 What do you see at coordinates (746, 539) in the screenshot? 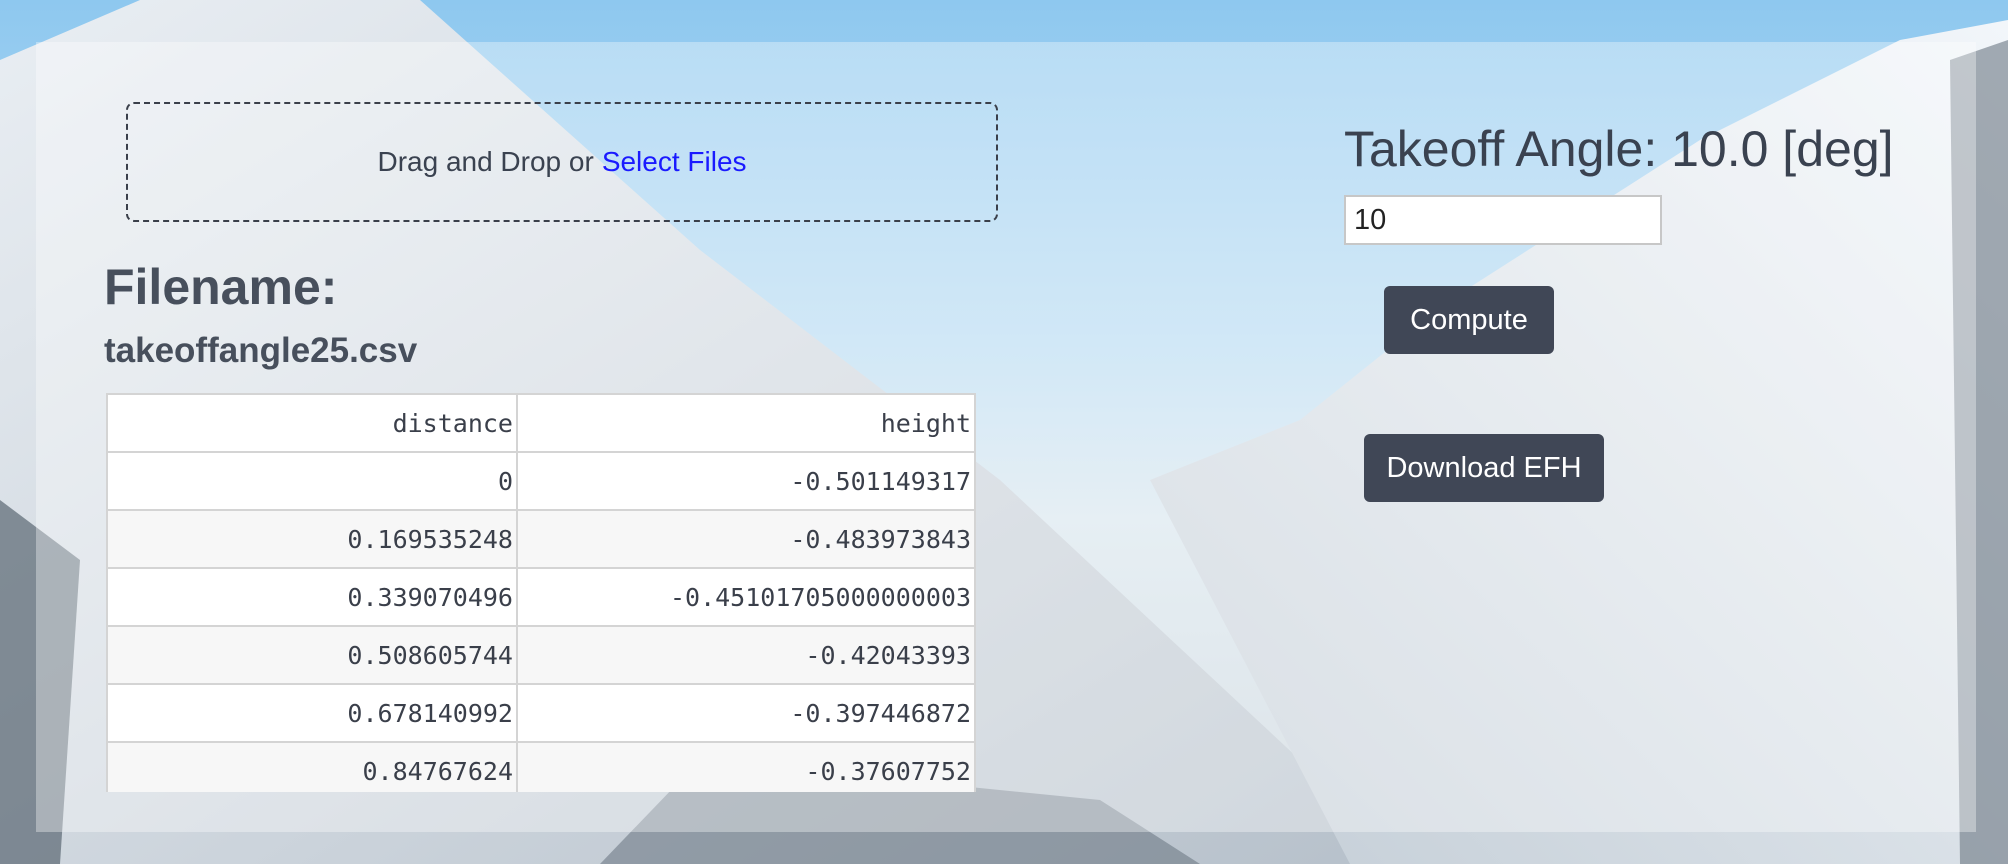
I see `table-cell: -0.483973843` at bounding box center [746, 539].